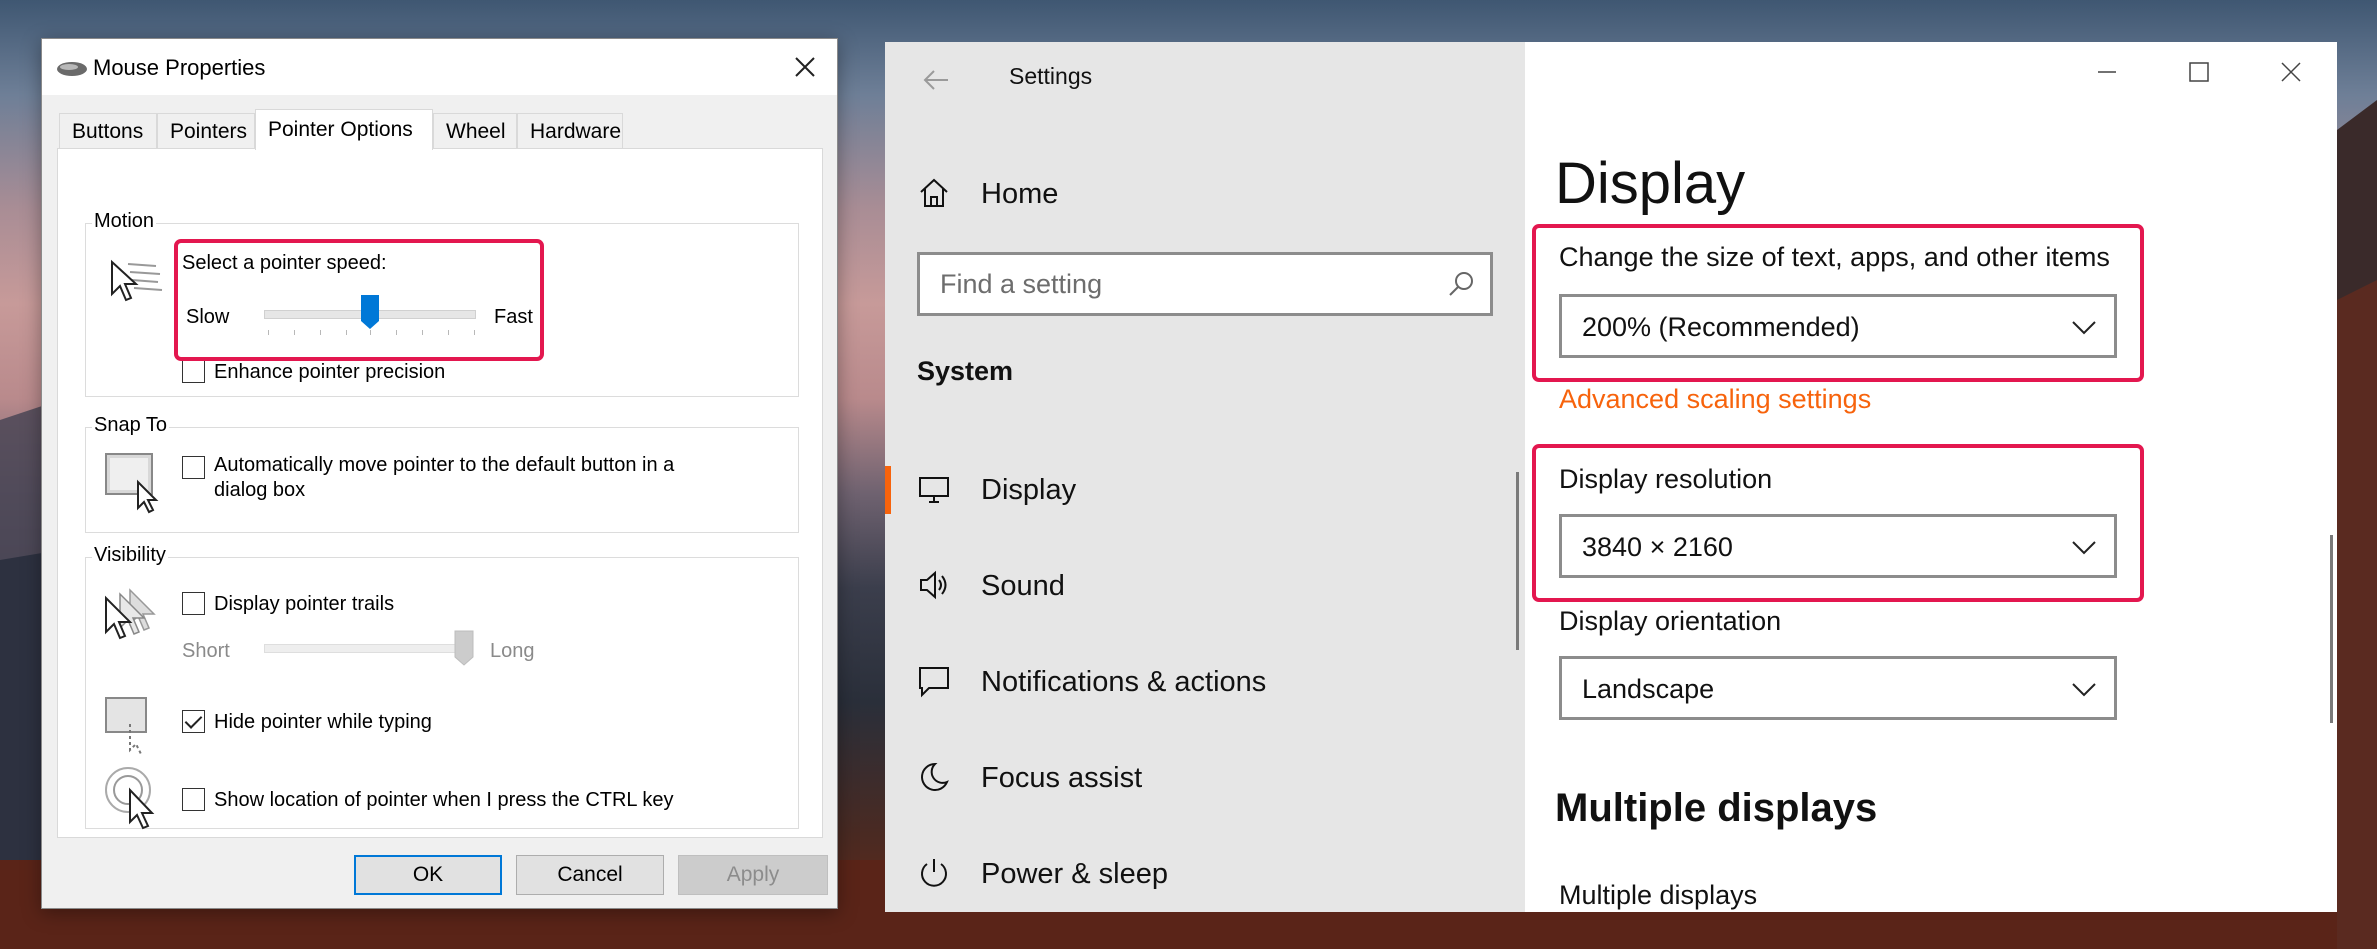 The height and width of the screenshot is (949, 2377). I want to click on orientation-value: Landscape, so click(1648, 689).